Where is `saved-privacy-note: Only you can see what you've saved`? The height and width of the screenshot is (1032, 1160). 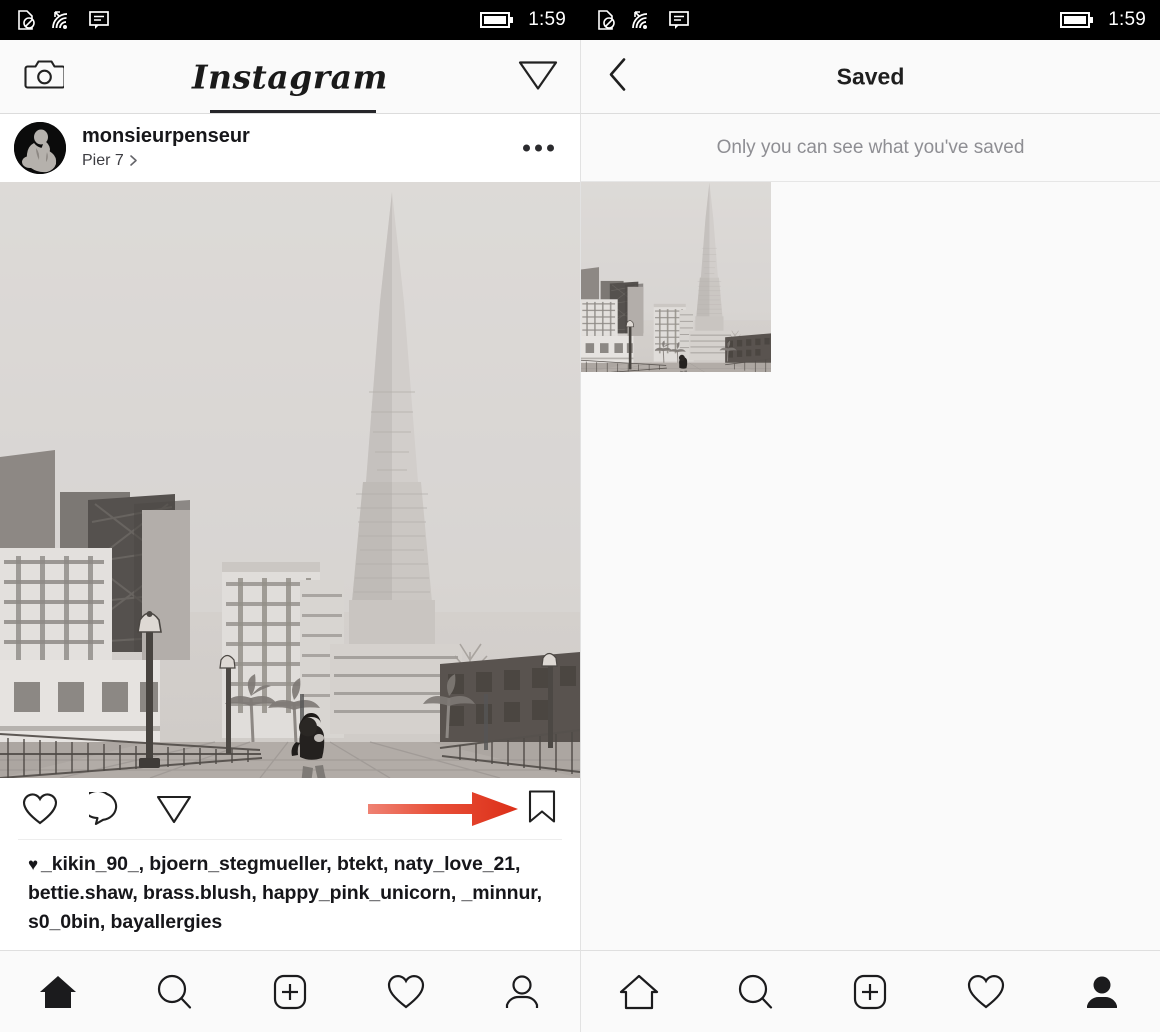
saved-privacy-note: Only you can see what you've saved is located at coordinates (870, 148).